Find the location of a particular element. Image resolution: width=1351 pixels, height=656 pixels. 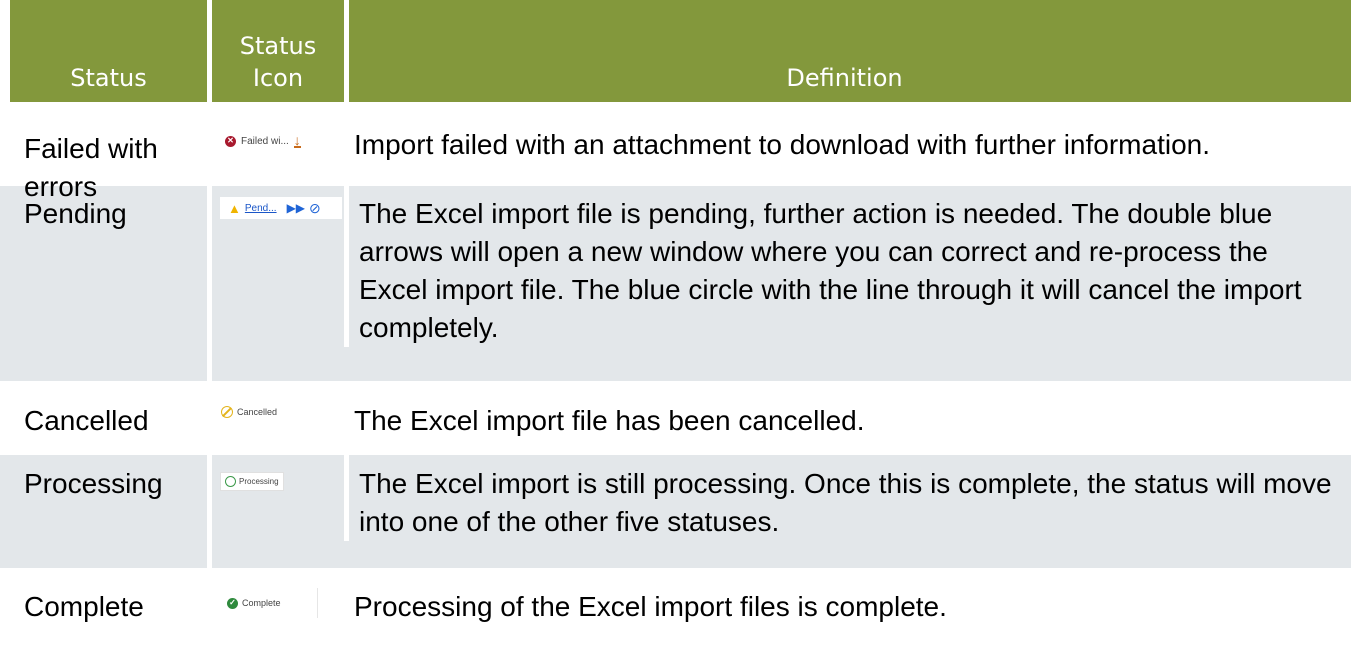

status-name: Pending is located at coordinates (75, 213).